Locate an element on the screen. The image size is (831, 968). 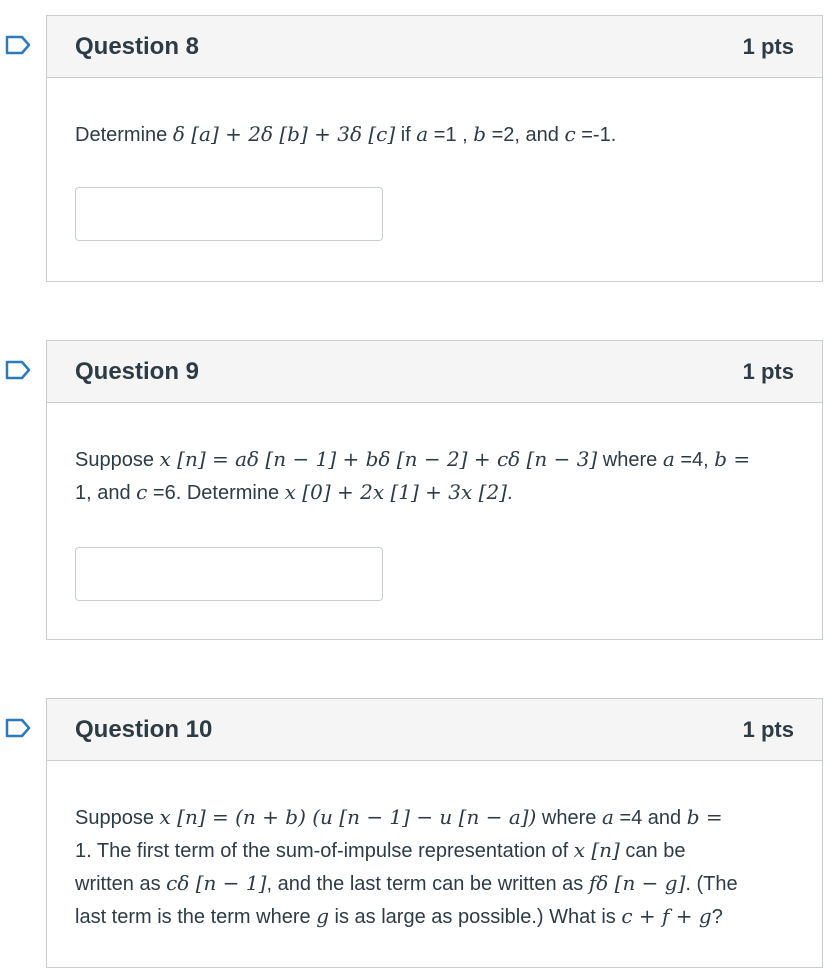
question-title: Question 9 is located at coordinates (137, 371).